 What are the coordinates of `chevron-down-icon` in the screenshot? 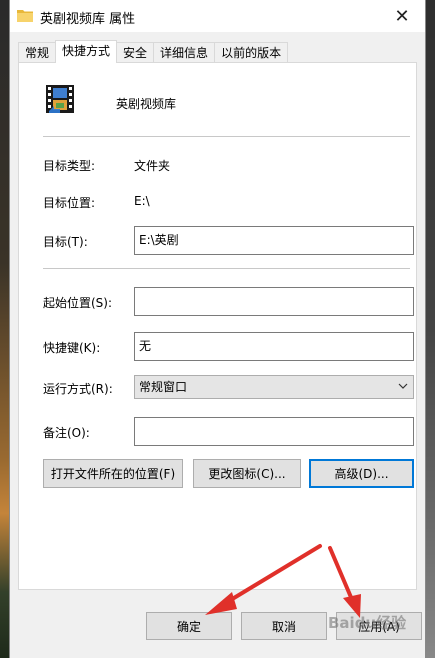 It's located at (403, 385).